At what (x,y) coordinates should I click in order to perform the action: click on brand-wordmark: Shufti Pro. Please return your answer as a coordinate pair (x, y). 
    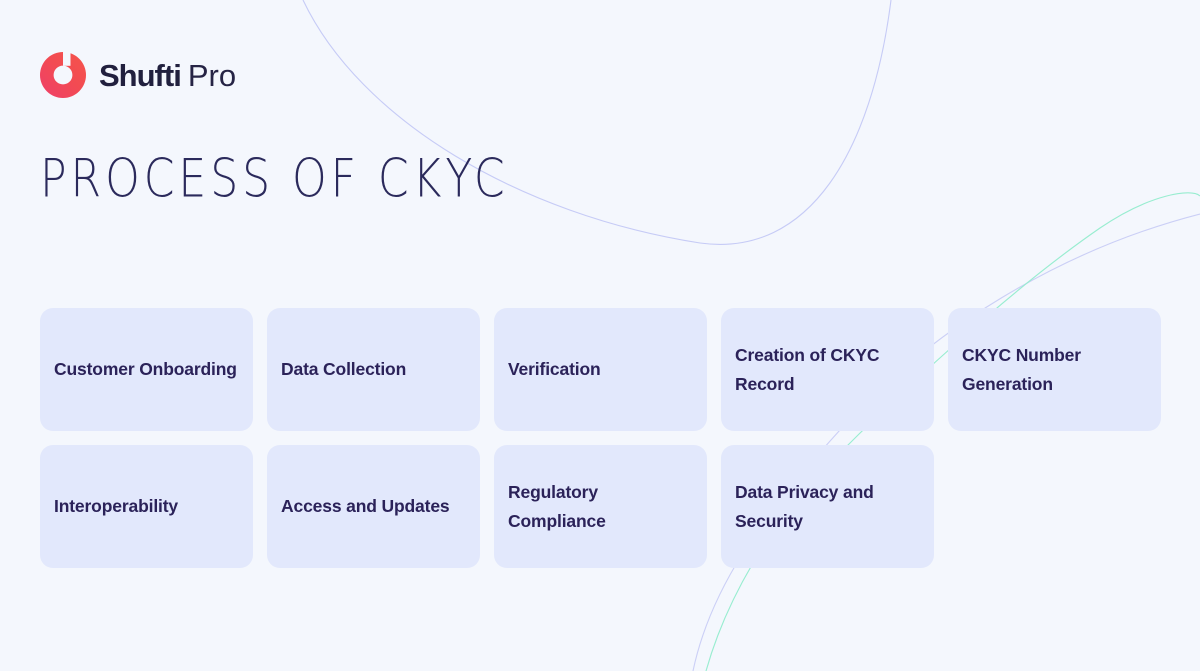
    Looking at the image, I should click on (167, 75).